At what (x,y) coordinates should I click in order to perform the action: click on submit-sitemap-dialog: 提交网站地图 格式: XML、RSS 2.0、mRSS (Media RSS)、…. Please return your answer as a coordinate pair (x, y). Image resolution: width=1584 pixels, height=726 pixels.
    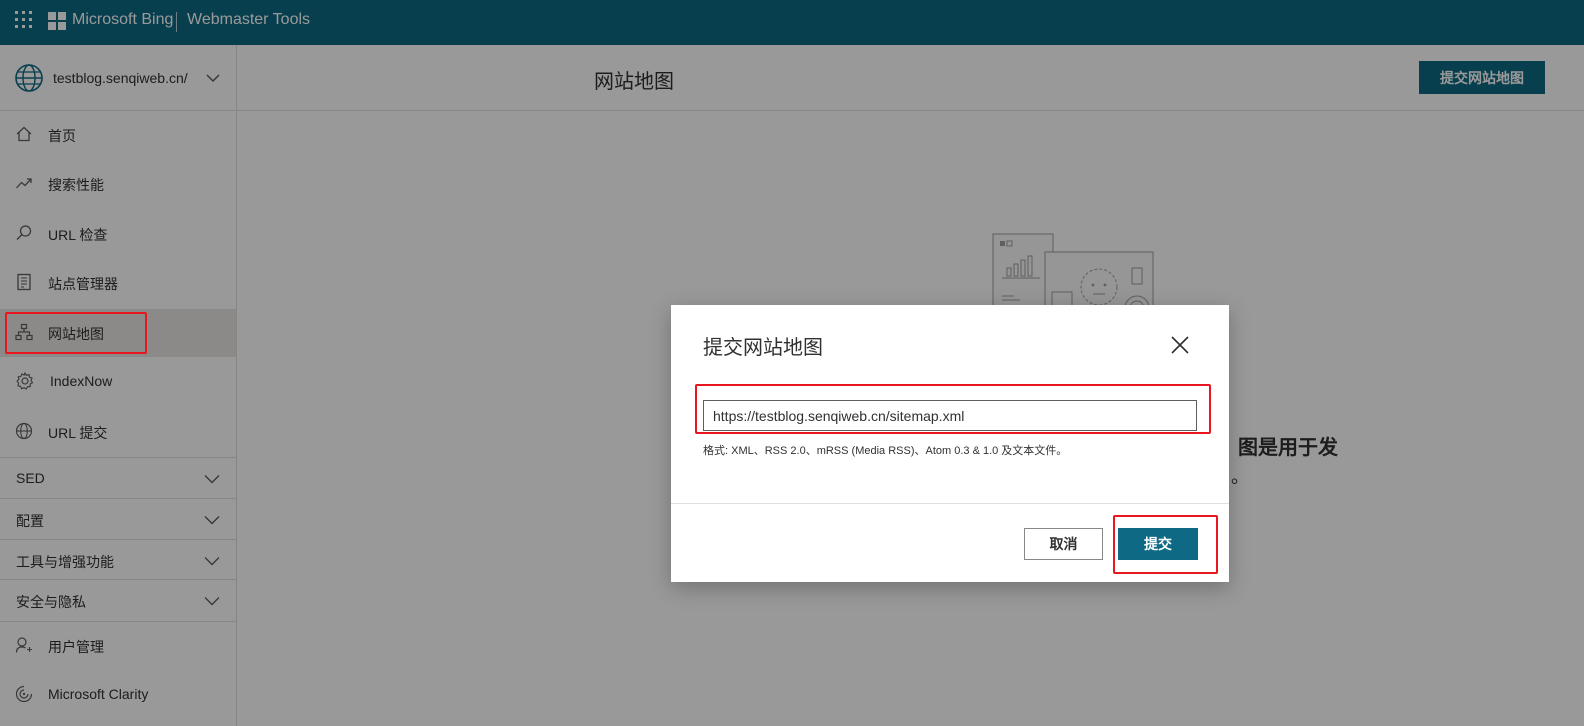
    Looking at the image, I should click on (950, 443).